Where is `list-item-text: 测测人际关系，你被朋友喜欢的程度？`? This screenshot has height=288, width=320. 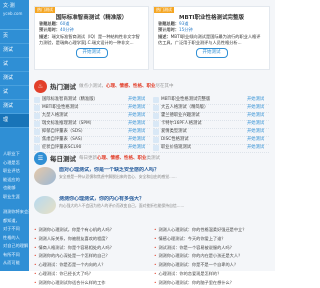
list-item-text: 测测人际关系，你被朋友喜欢的程度？ is located at coordinates (73, 238).